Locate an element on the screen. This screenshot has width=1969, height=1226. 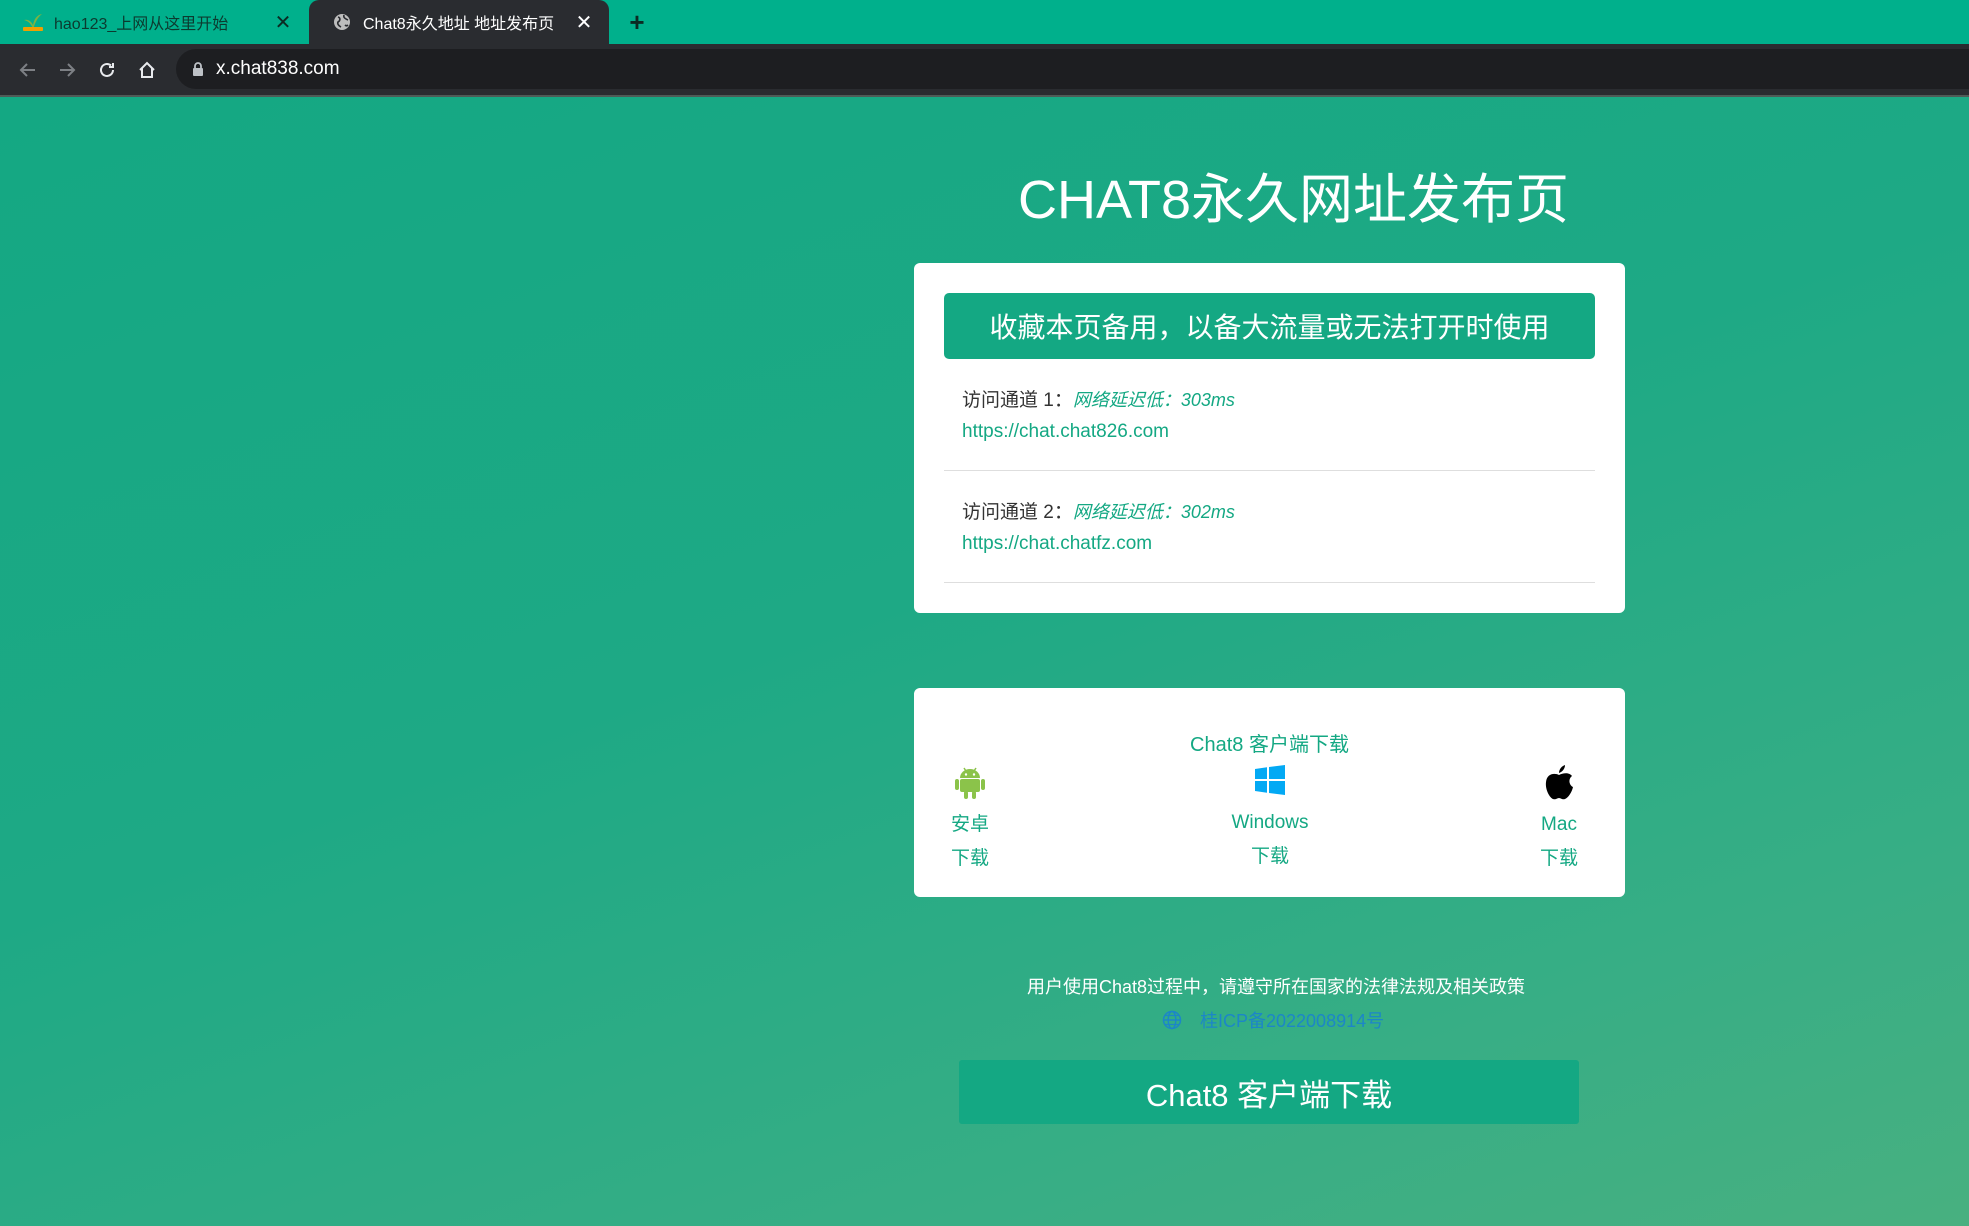
android-icon is located at coordinates (970, 782).